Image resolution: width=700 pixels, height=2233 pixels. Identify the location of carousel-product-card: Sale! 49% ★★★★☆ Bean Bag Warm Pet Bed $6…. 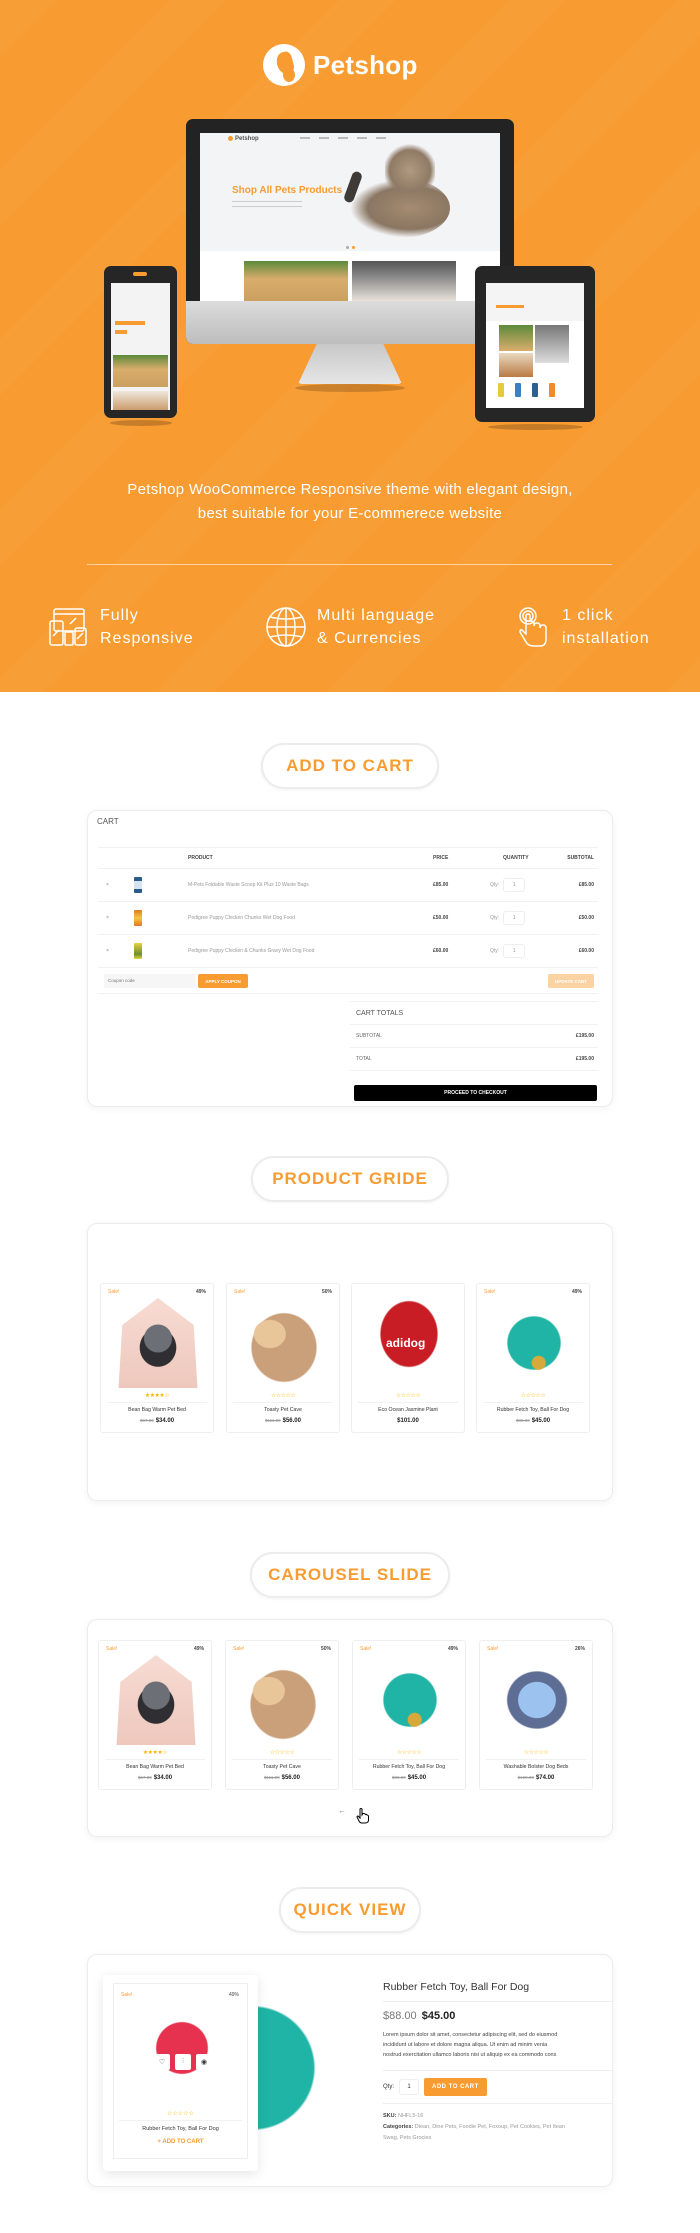
(155, 1715).